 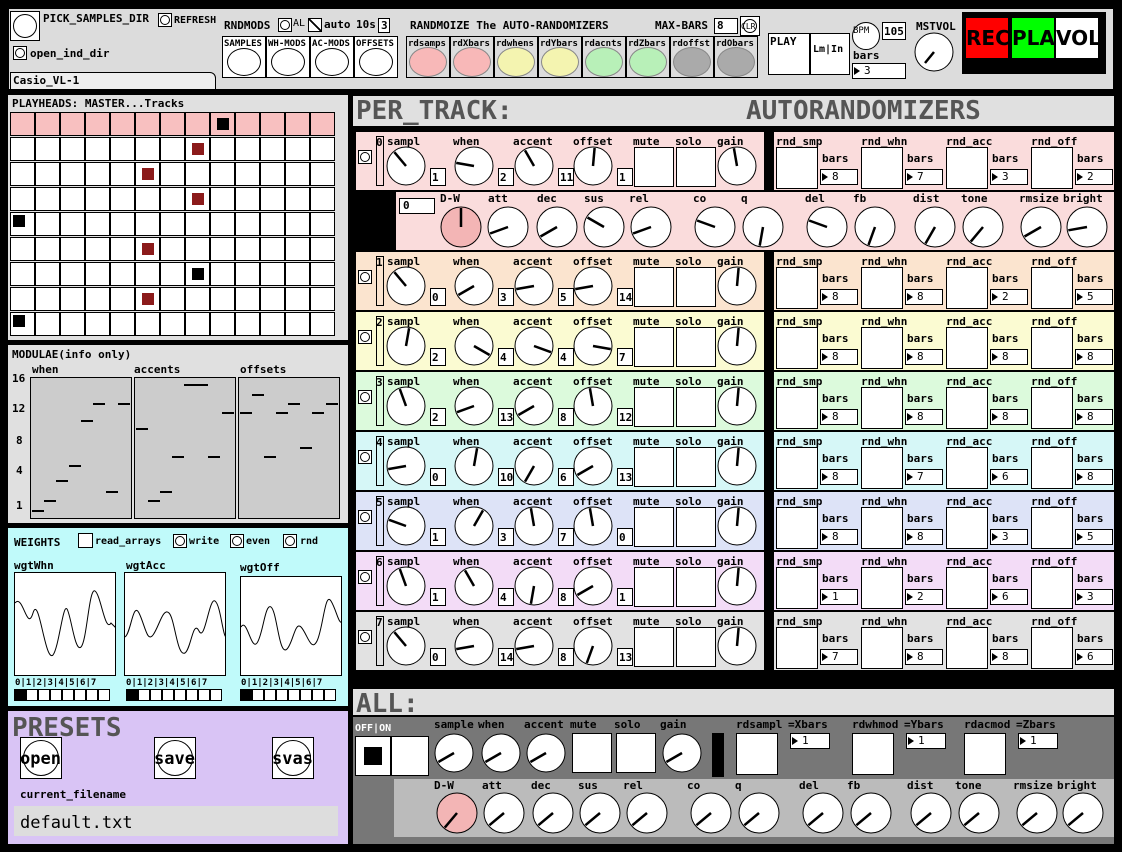 What do you see at coordinates (285, 25) in the screenshot?
I see `al-button` at bounding box center [285, 25].